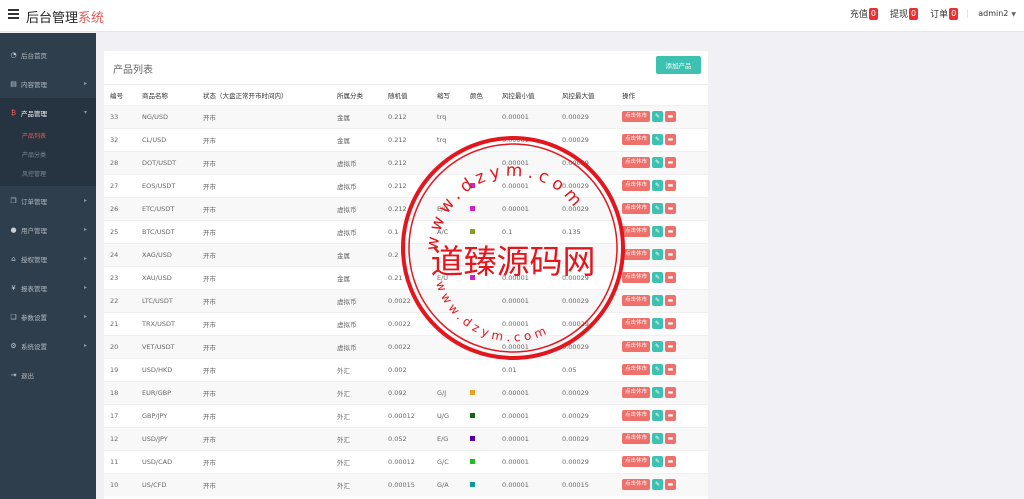 The image size is (1024, 499). What do you see at coordinates (48, 174) in the screenshot?
I see `sidebar-subitem-risk-control: 风控管理` at bounding box center [48, 174].